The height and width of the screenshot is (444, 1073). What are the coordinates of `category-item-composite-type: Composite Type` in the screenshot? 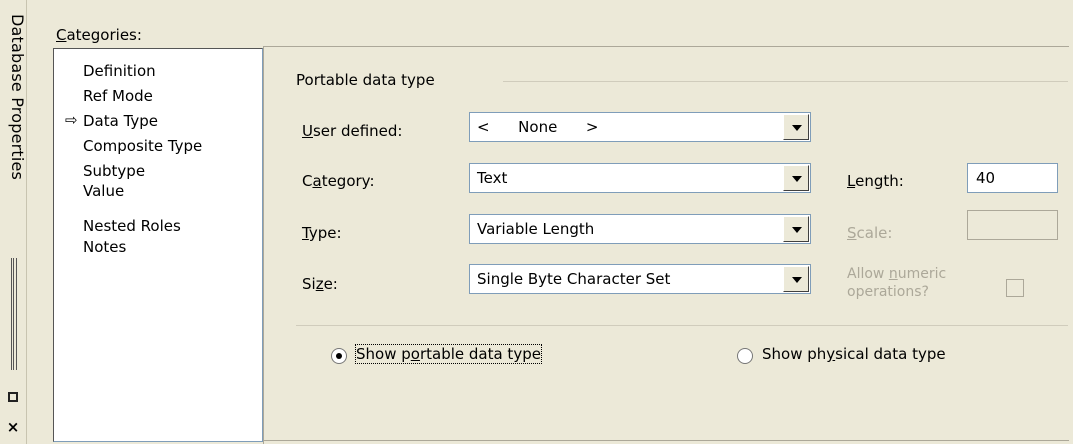 It's located at (142, 146).